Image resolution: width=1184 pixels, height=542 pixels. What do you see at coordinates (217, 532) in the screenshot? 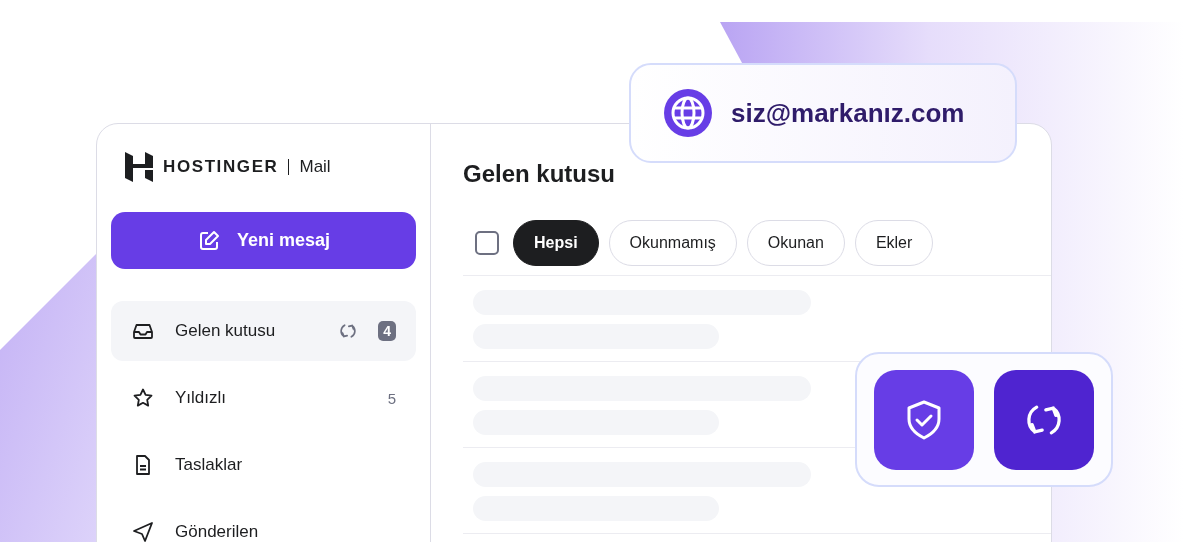
I see `folder-label: Gönderilen` at bounding box center [217, 532].